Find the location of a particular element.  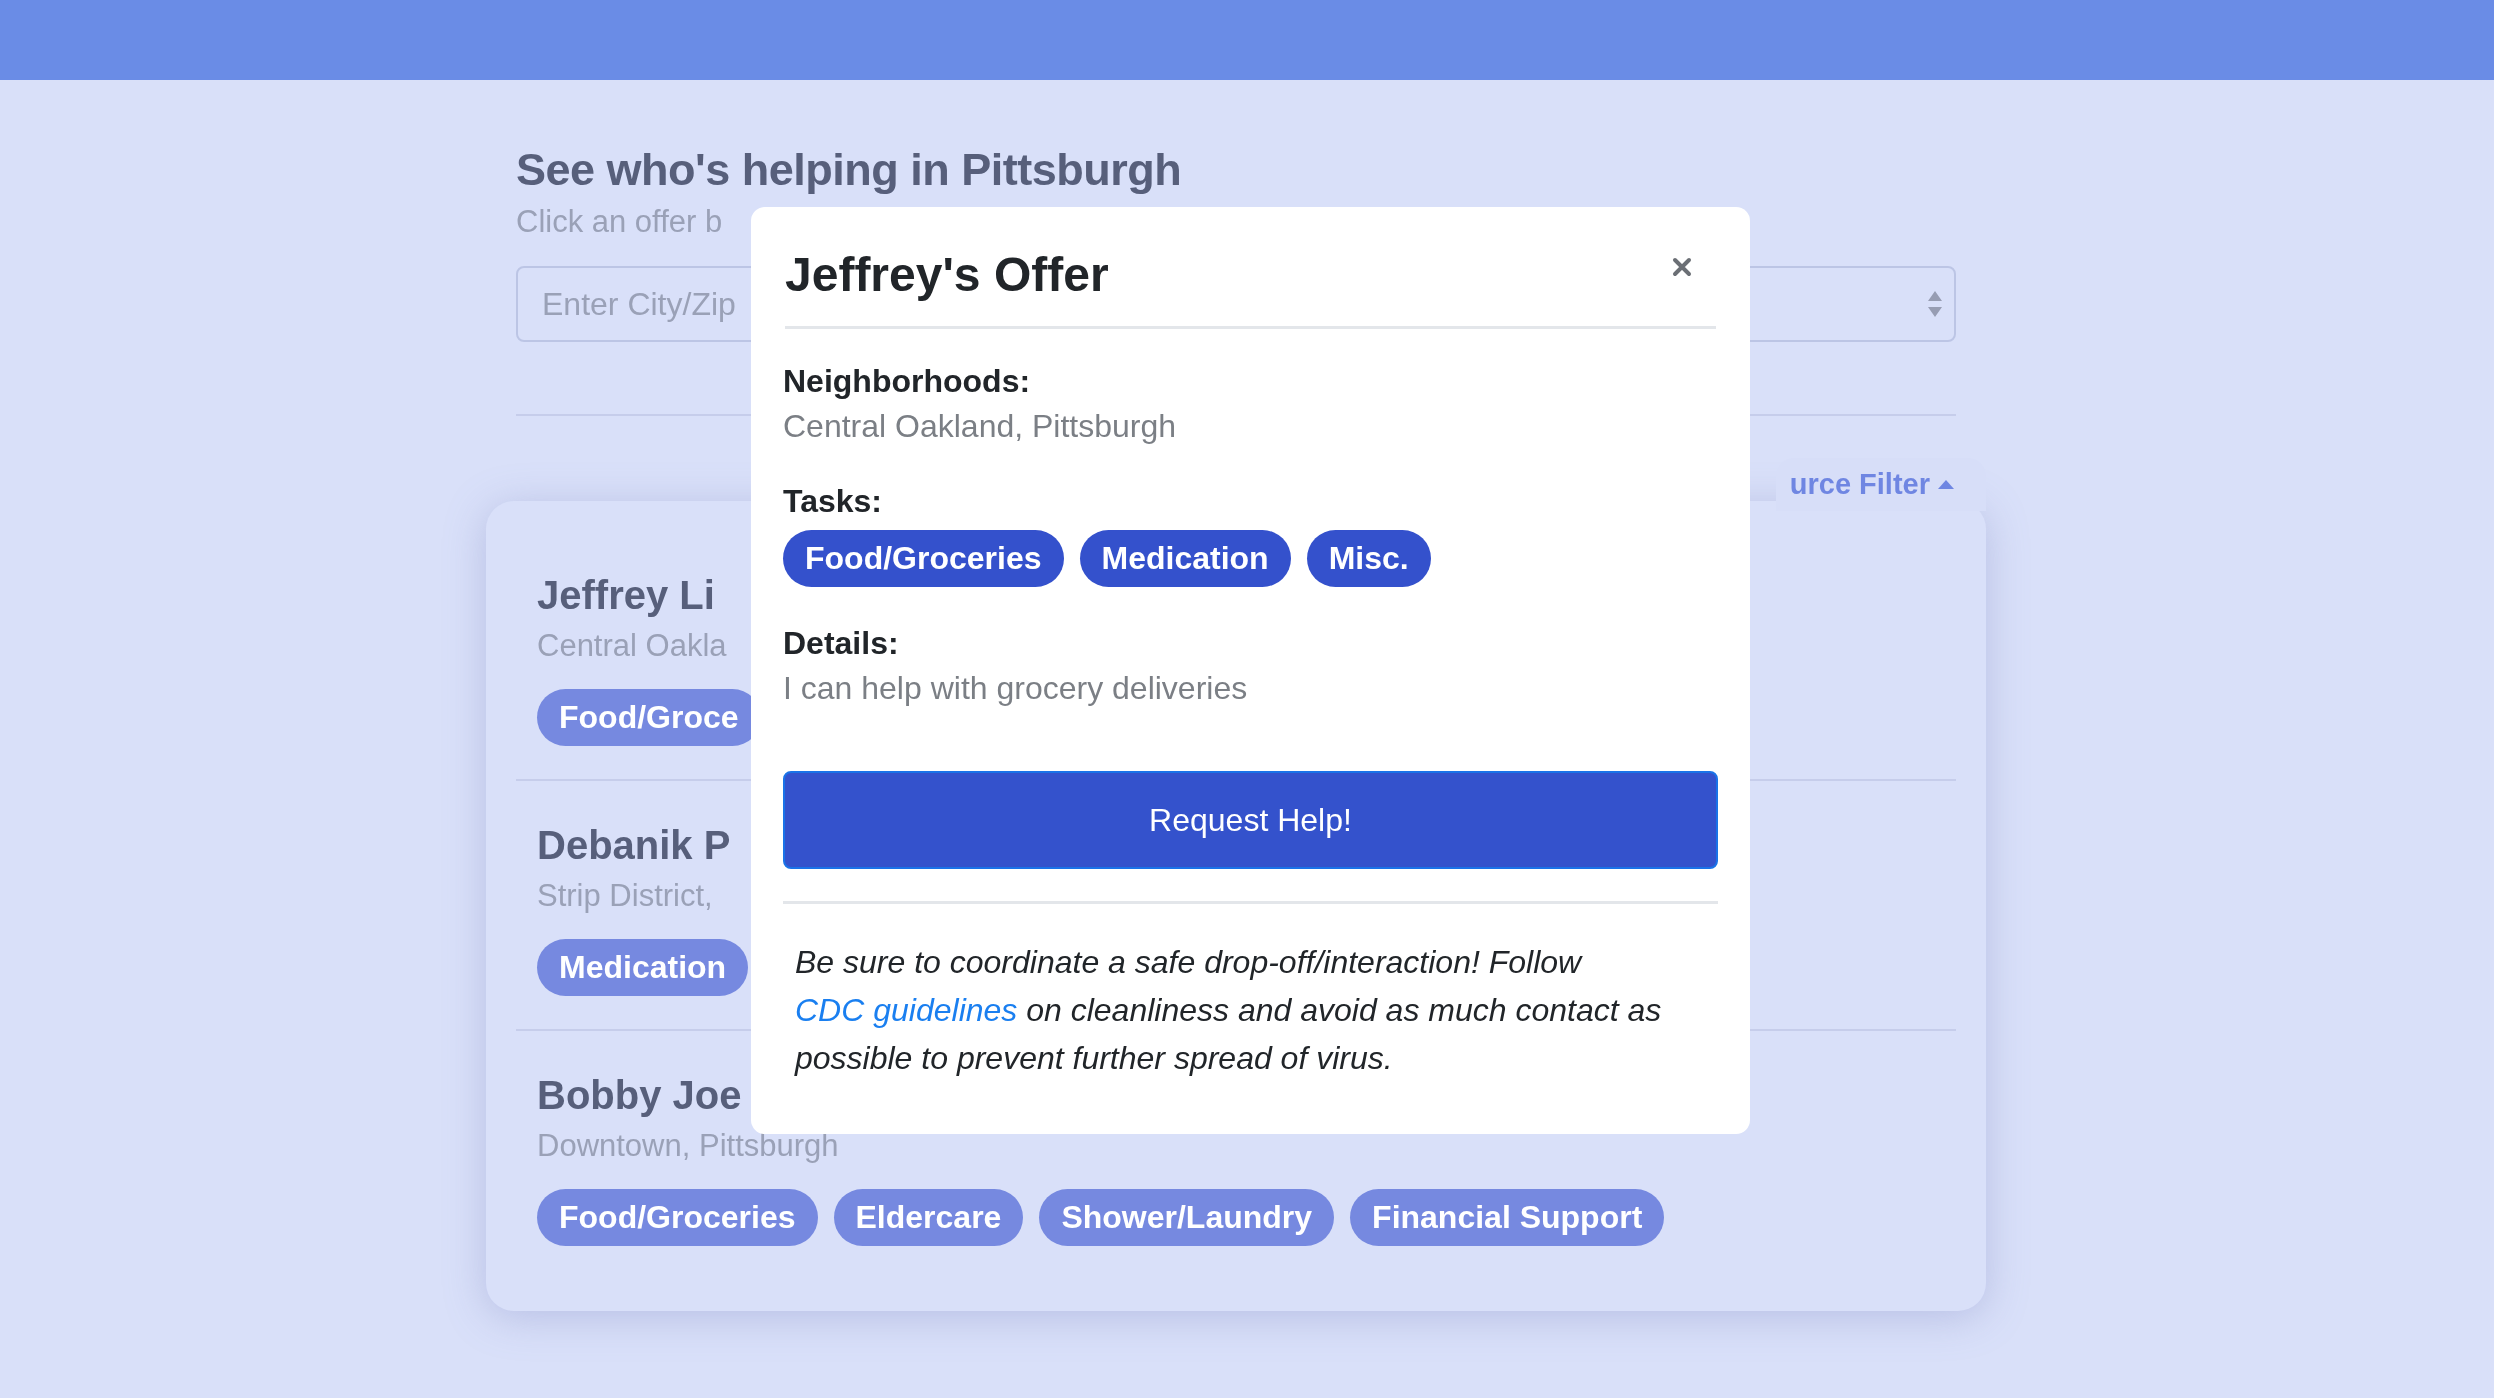

task-tag: Financial Support is located at coordinates (1507, 1217).